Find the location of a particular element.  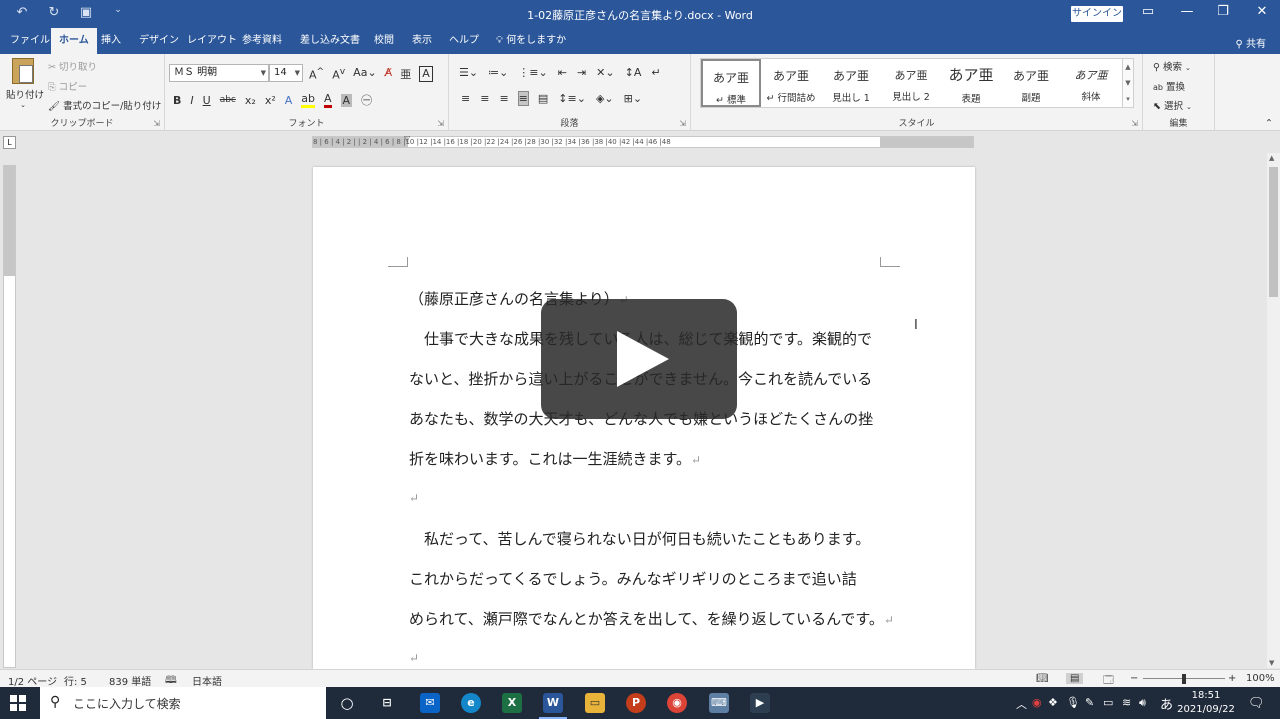

styles-dialog-launcher-icon: ⇲ is located at coordinates (1134, 123).